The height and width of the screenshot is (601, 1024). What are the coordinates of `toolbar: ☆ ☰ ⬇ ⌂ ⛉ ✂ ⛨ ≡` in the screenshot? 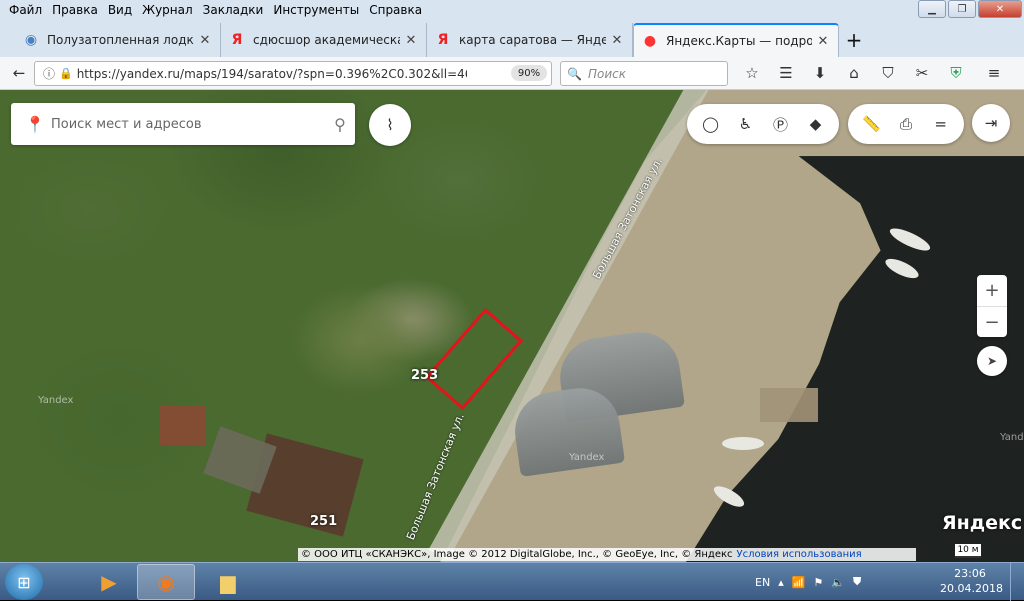 It's located at (873, 73).